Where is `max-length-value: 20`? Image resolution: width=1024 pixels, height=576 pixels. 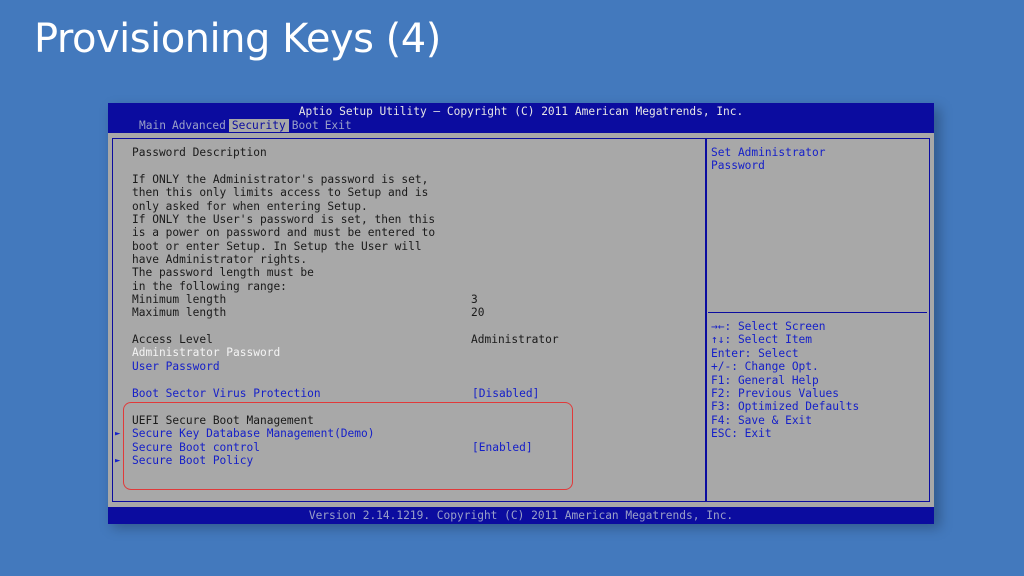 max-length-value: 20 is located at coordinates (478, 312).